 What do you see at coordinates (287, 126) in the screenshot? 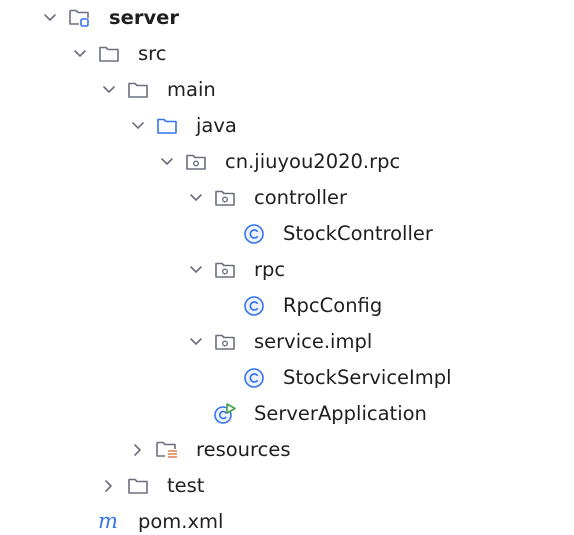
I see `tree-node-java: java` at bounding box center [287, 126].